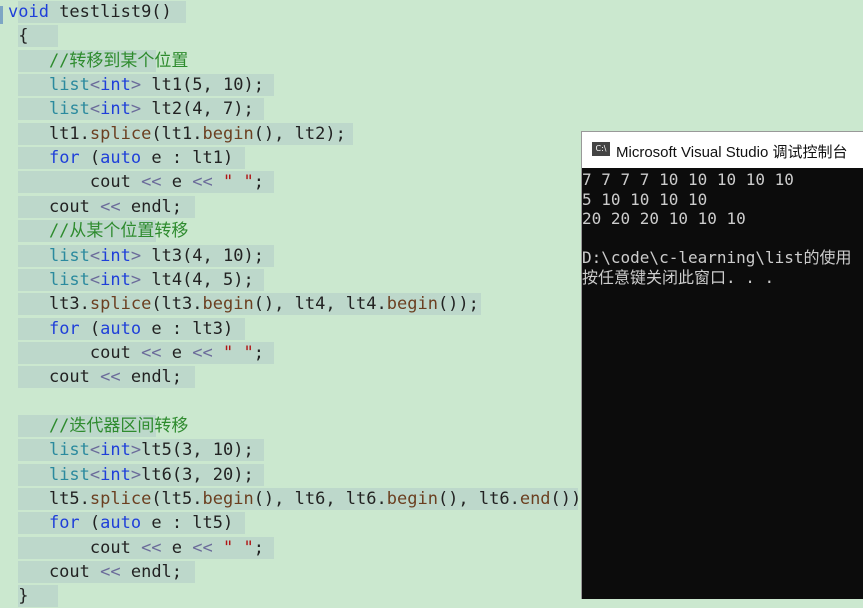 Image resolution: width=863 pixels, height=608 pixels. I want to click on code-line: list<int> lt1(5, 10);, so click(136, 85).